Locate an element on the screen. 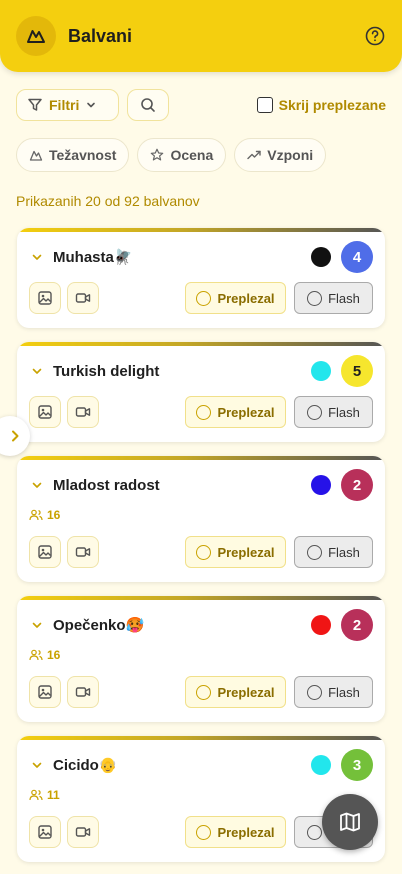 The width and height of the screenshot is (402, 874). funnel-icon is located at coordinates (35, 104).